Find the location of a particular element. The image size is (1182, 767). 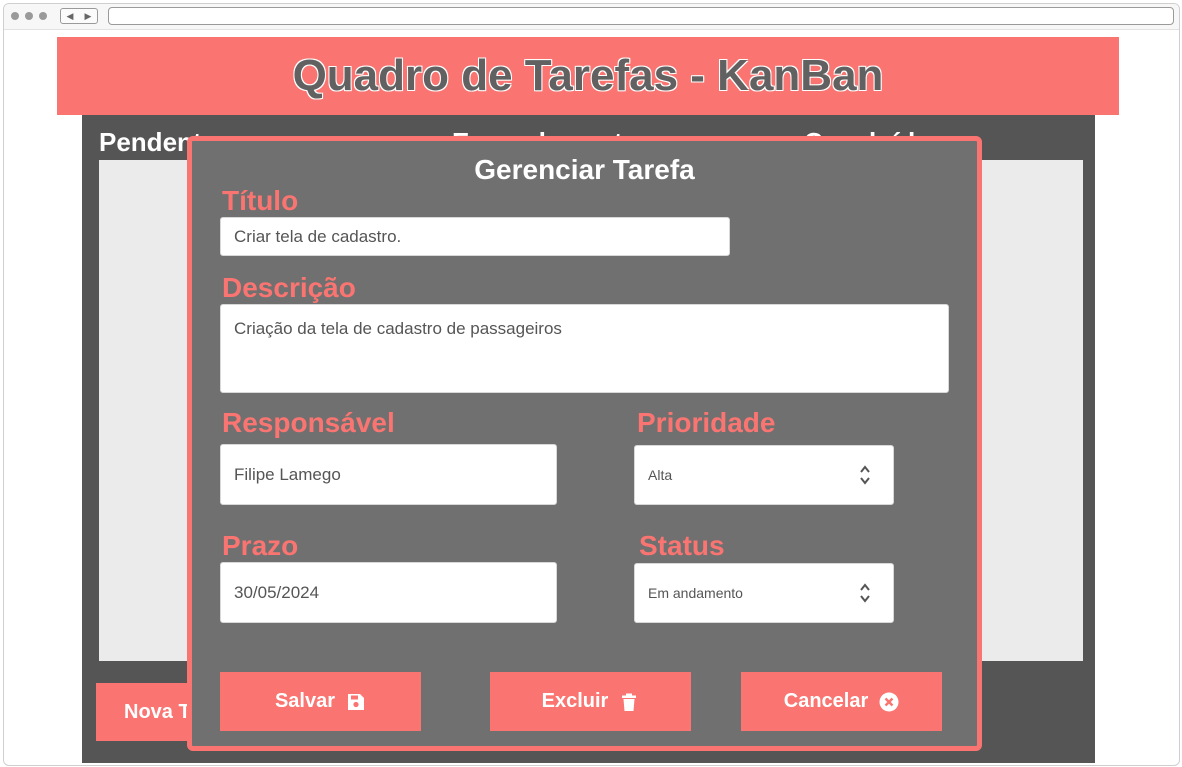

forward-arrow-icon: ▶ is located at coordinates (88, 16).